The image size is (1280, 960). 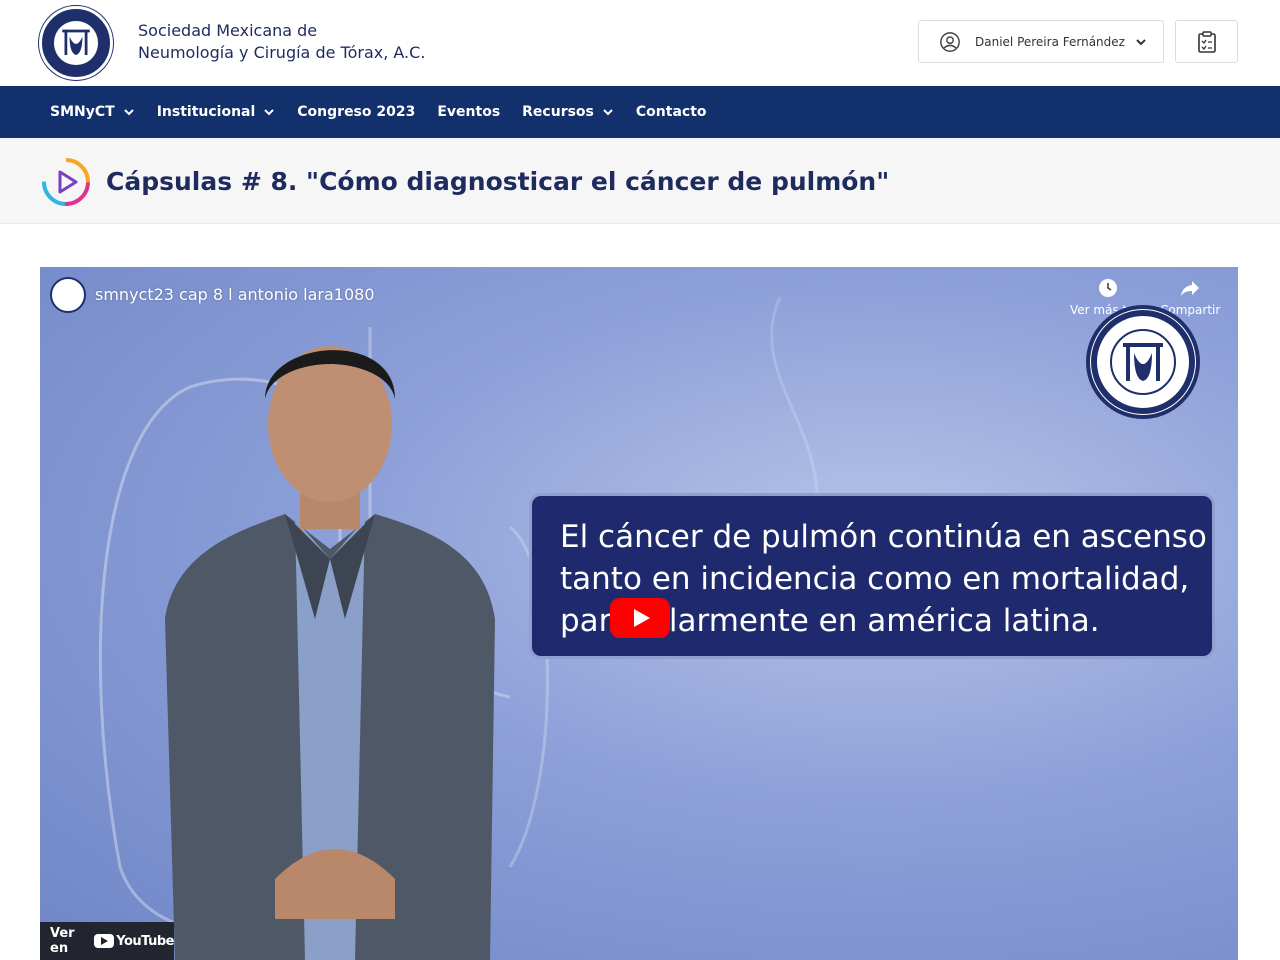 I want to click on nav-item-recursos: Recursos, so click(x=568, y=112).